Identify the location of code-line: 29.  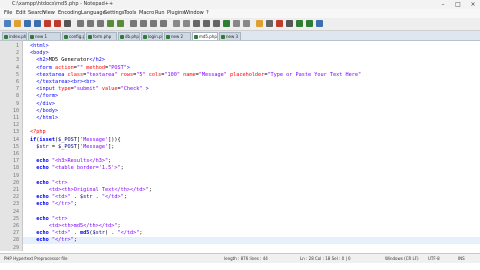
(240, 248).